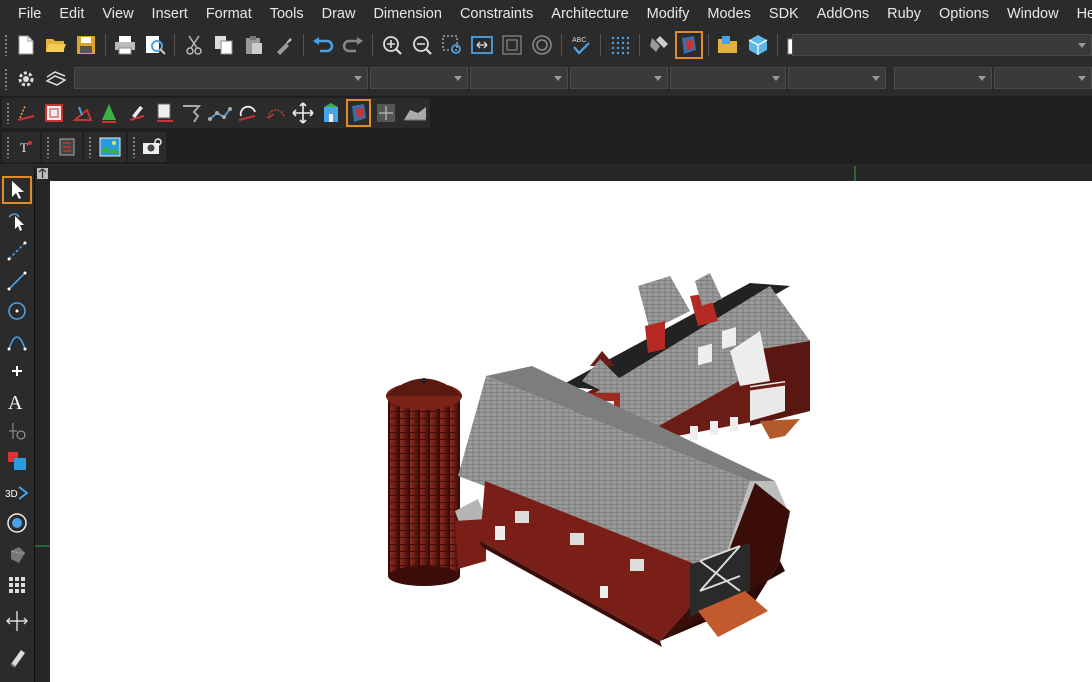  Describe the element at coordinates (56, 79) in the screenshot. I see `layer-hand-icon` at that location.